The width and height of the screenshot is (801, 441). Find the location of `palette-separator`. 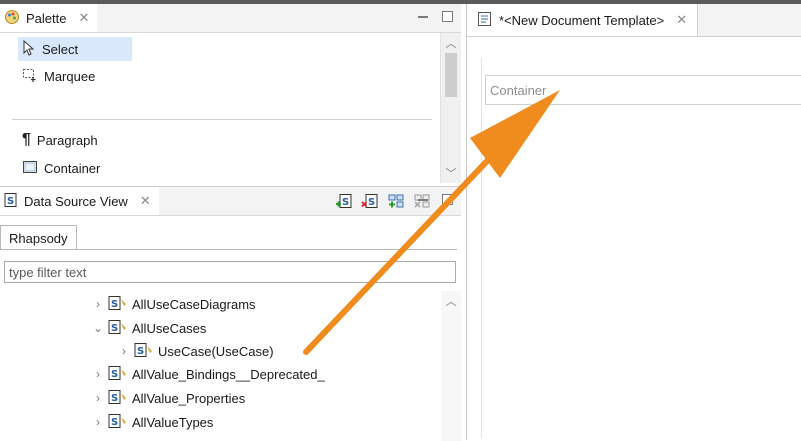

palette-separator is located at coordinates (222, 119).